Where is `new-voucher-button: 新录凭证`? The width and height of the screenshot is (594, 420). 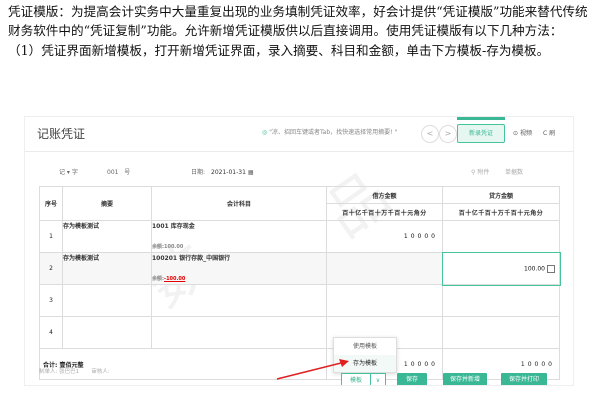
new-voucher-button: 新录凭证 is located at coordinates (481, 133).